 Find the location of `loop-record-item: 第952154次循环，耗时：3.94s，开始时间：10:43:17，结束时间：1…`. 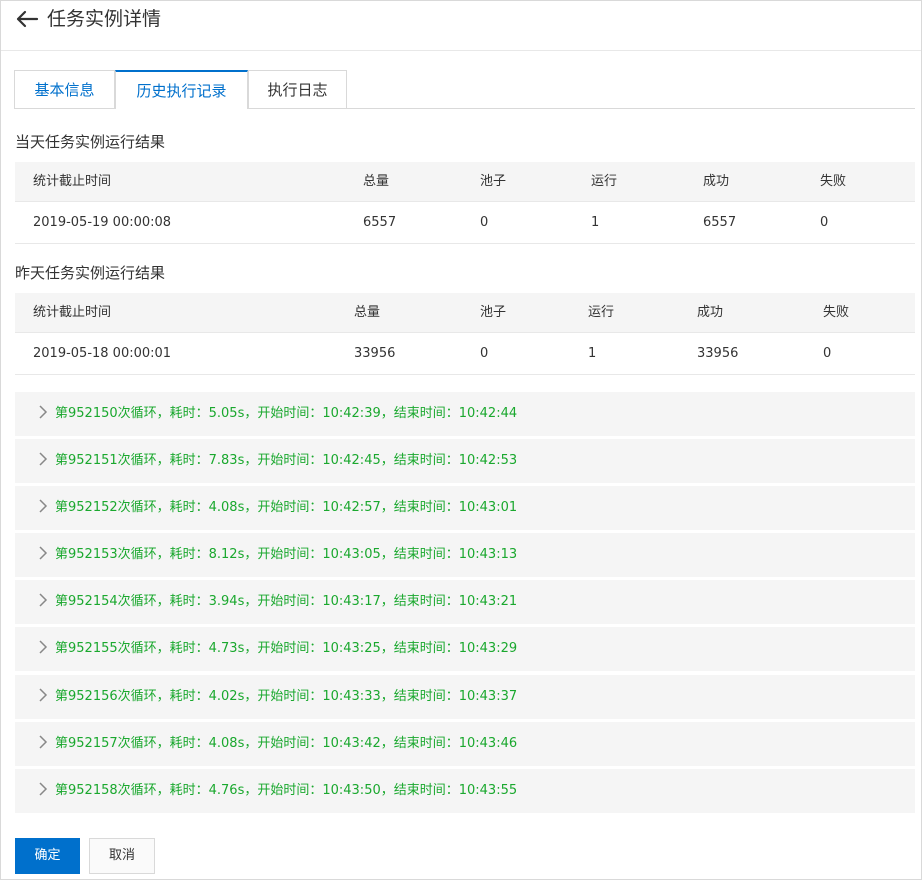

loop-record-item: 第952154次循环，耗时：3.94s，开始时间：10:43:17，结束时间：1… is located at coordinates (465, 602).